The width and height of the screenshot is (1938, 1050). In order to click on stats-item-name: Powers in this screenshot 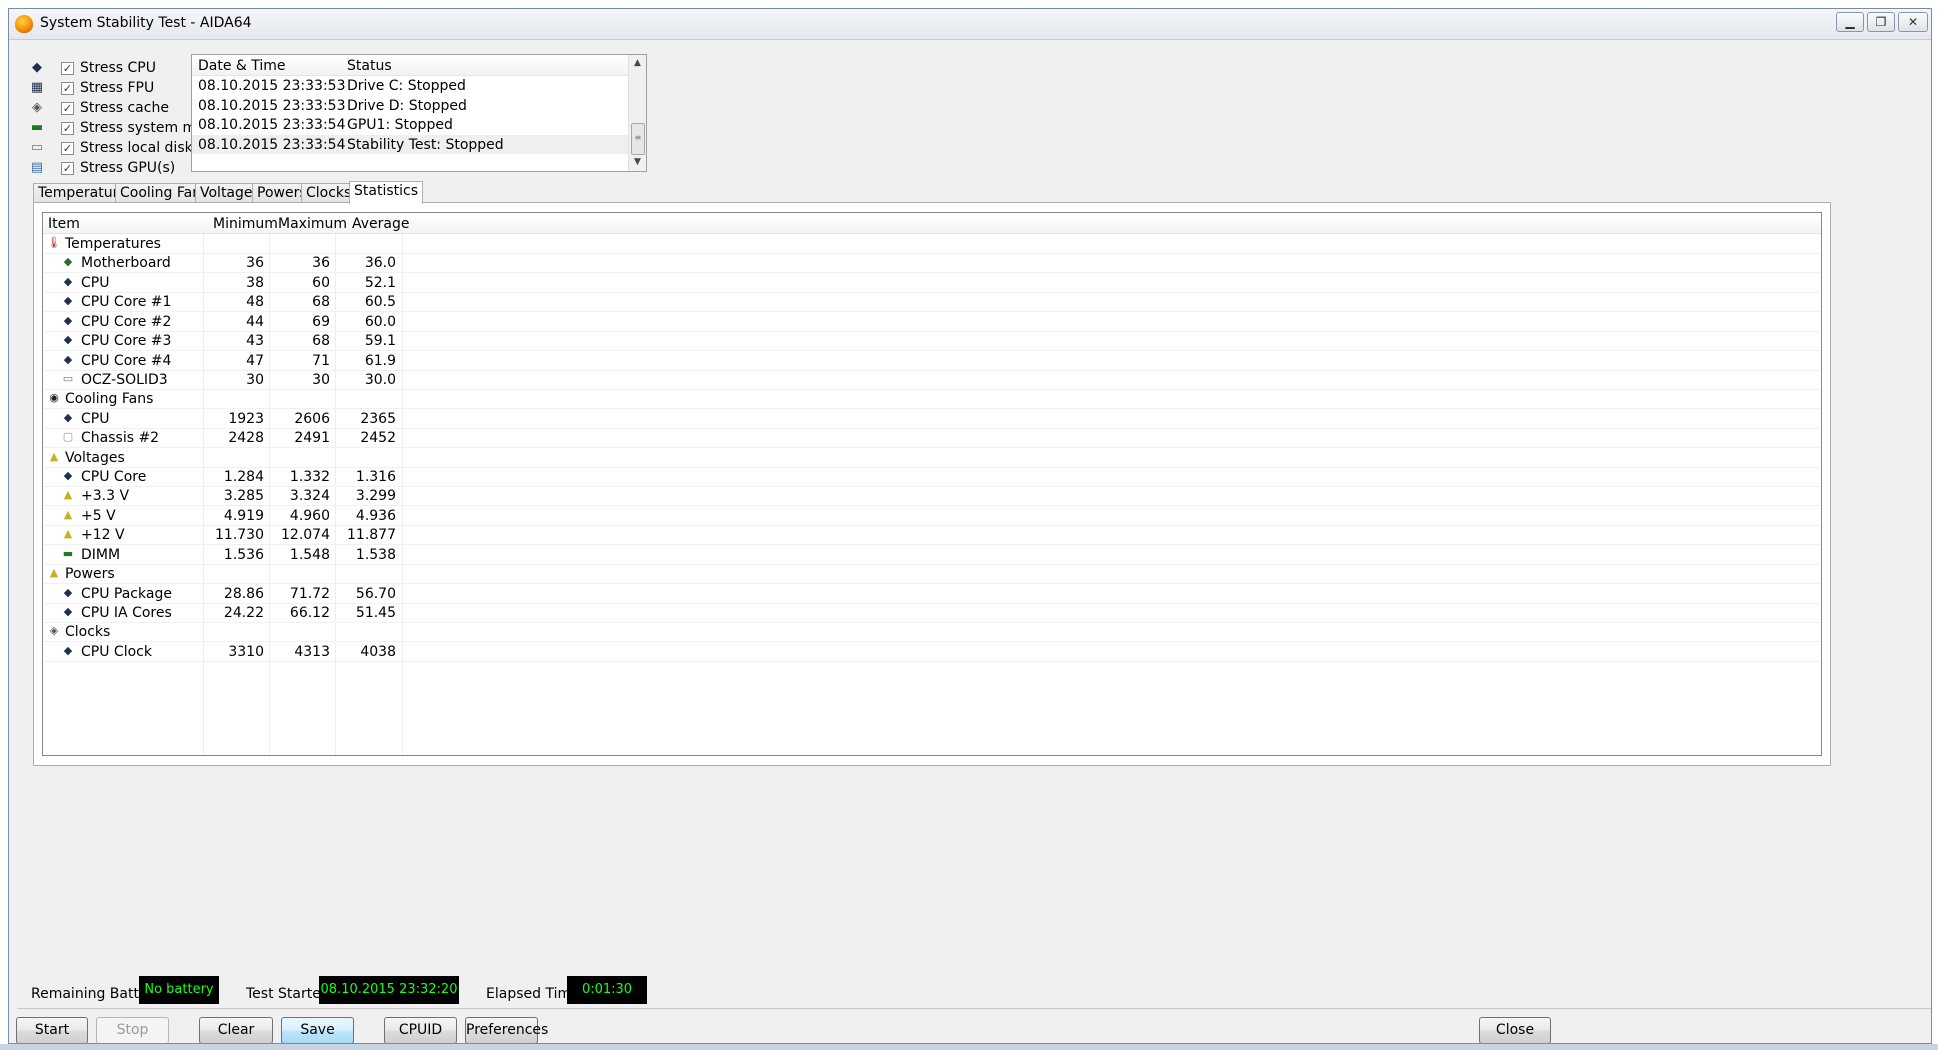, I will do `click(90, 574)`.